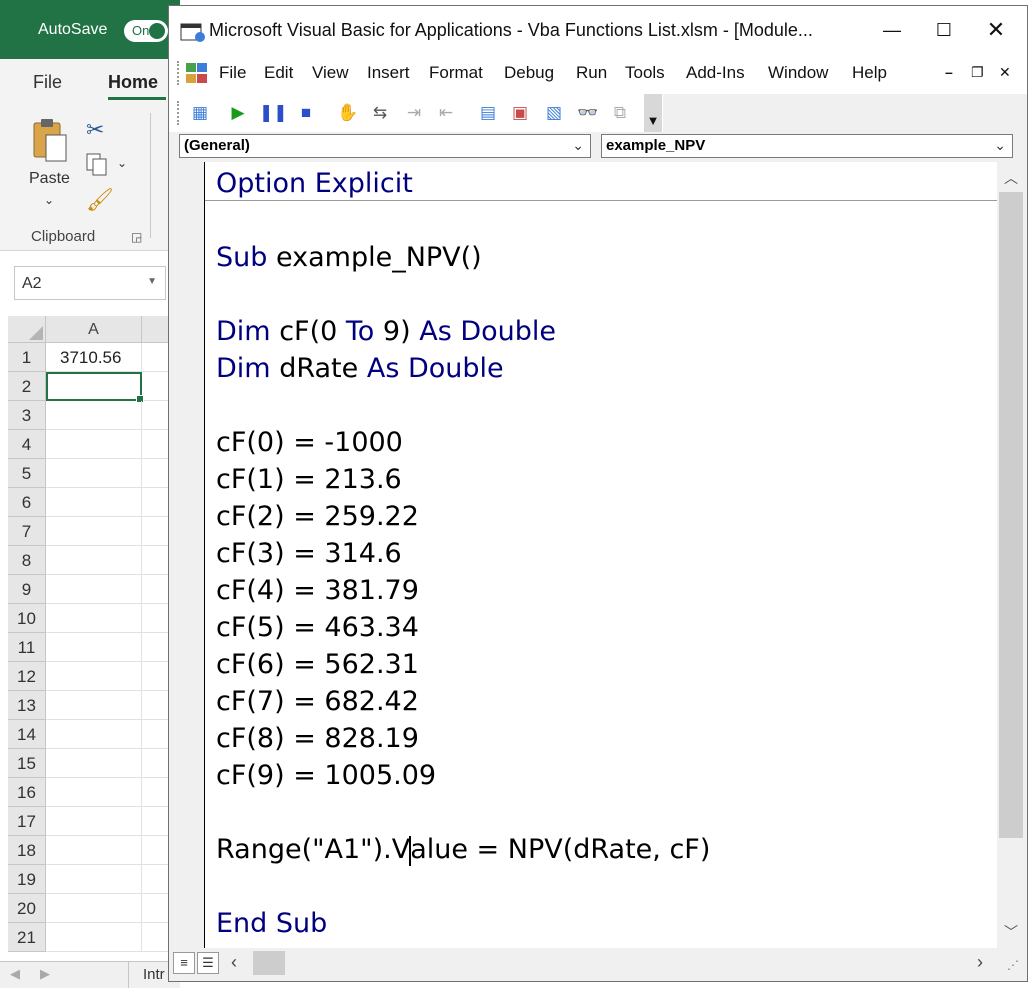 The width and height of the screenshot is (1033, 988). Describe the element at coordinates (94, 329) in the screenshot. I see `column-header-a: A` at that location.